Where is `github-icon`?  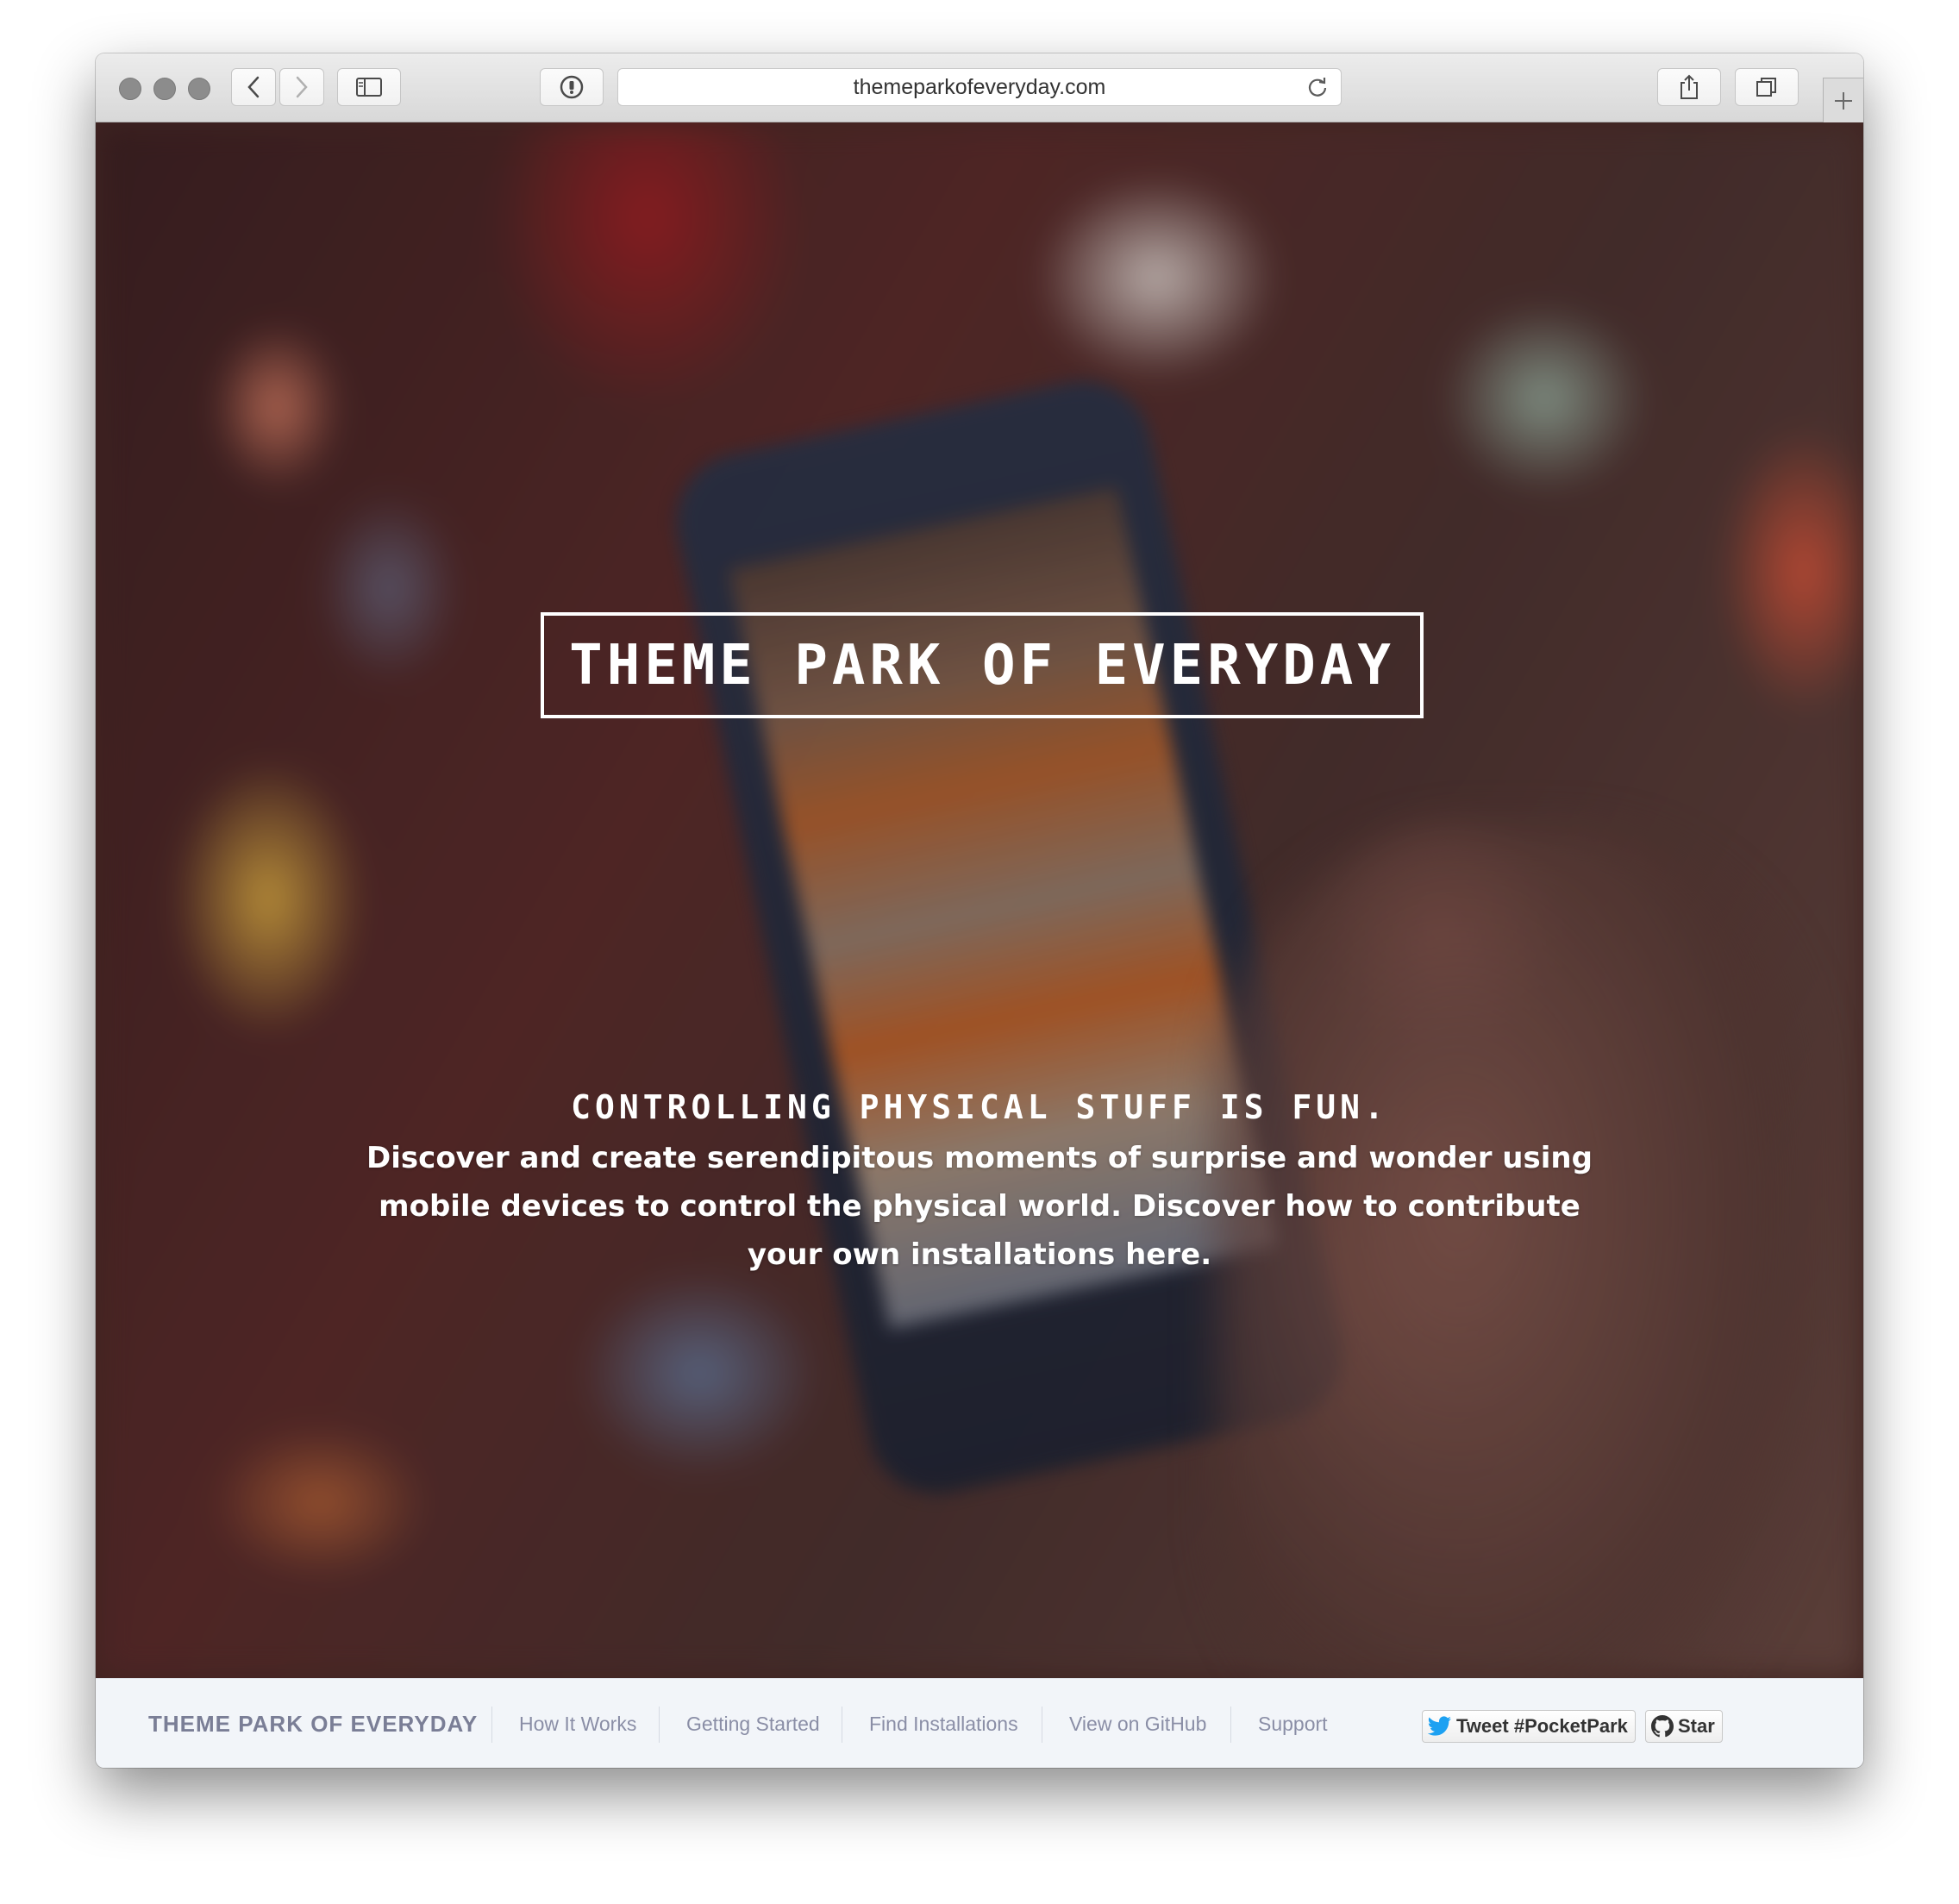
github-icon is located at coordinates (1662, 1727).